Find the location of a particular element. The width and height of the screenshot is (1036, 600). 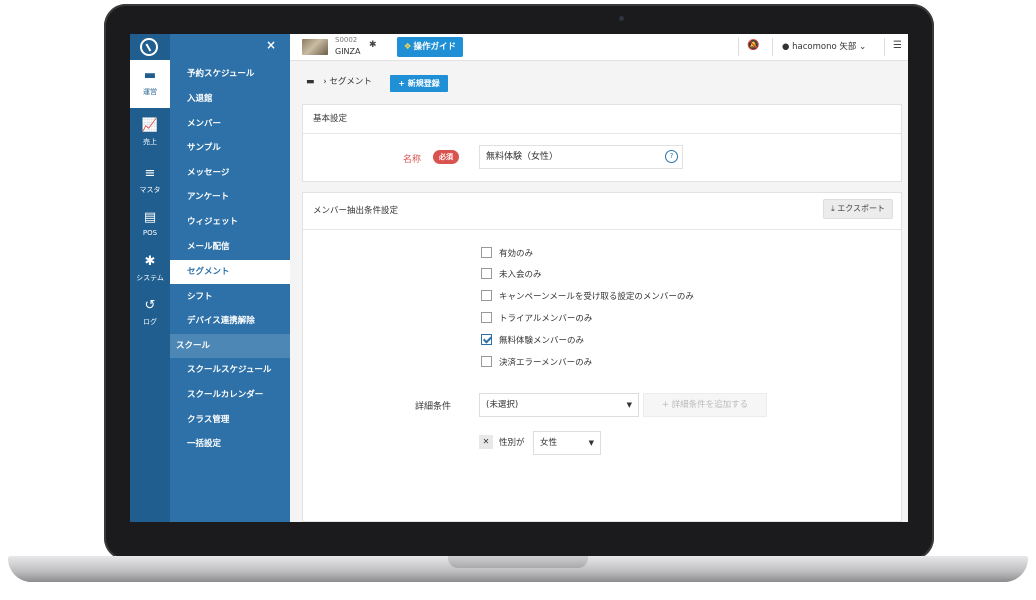

rail-label: 運営 is located at coordinates (150, 92).